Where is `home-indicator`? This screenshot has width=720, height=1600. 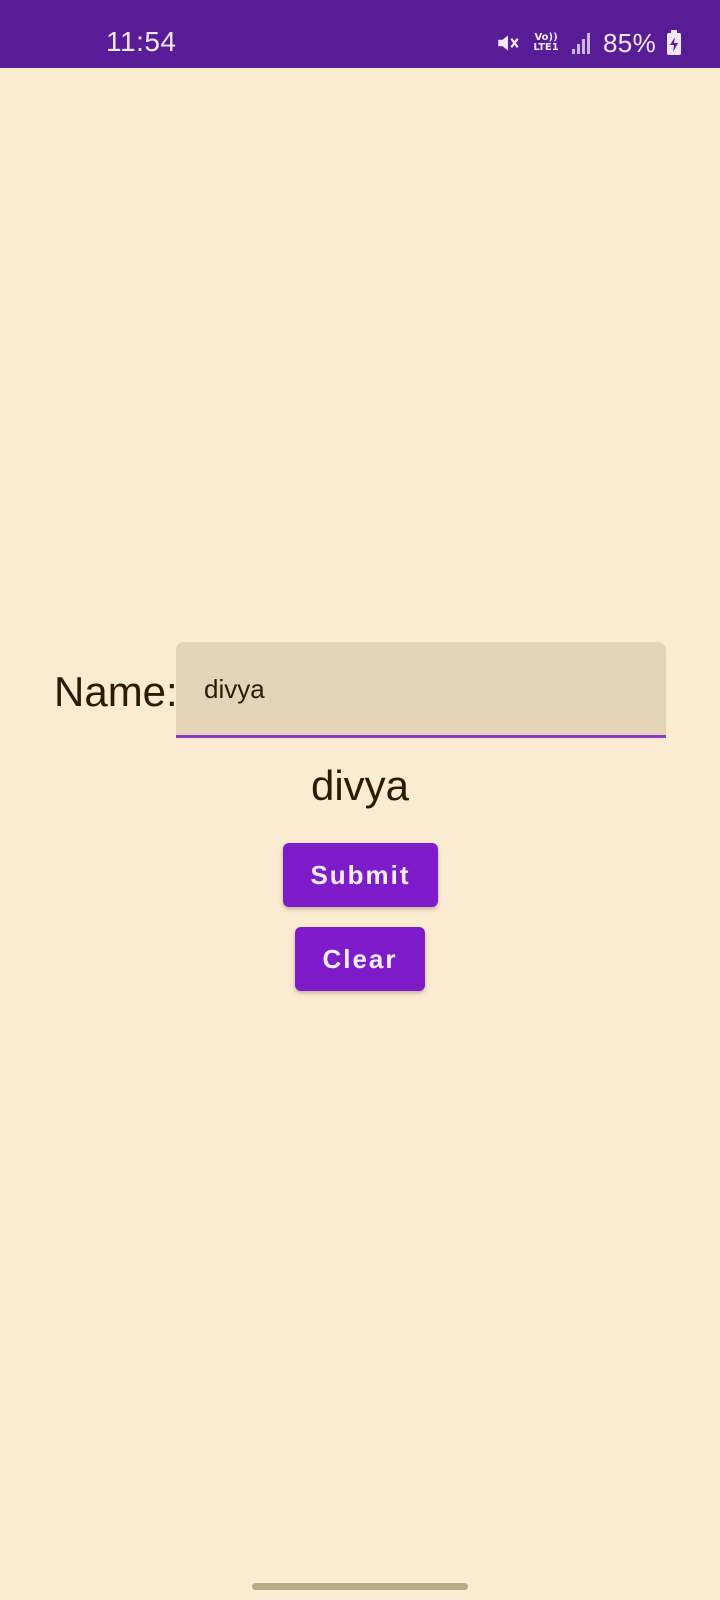 home-indicator is located at coordinates (360, 1586).